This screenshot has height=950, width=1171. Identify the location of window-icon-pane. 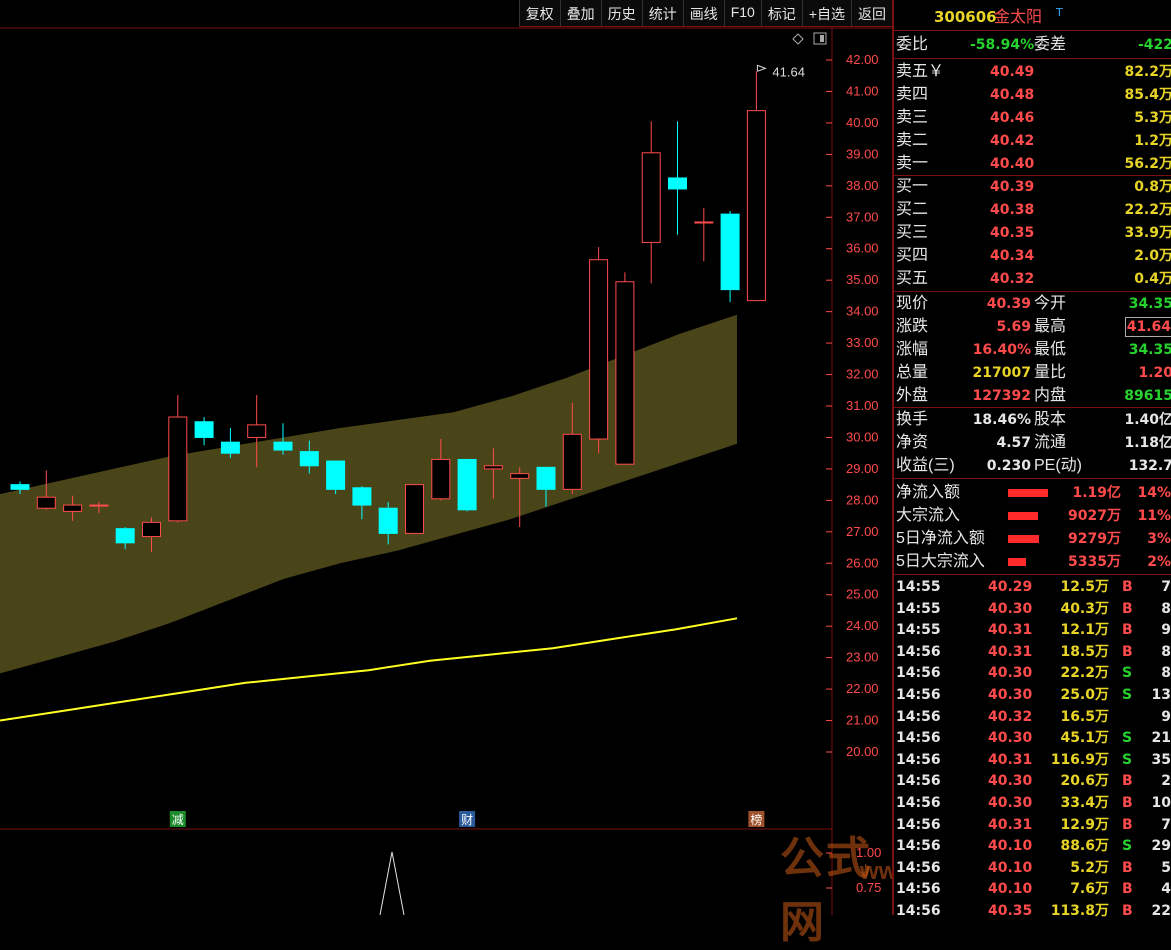
(822, 38).